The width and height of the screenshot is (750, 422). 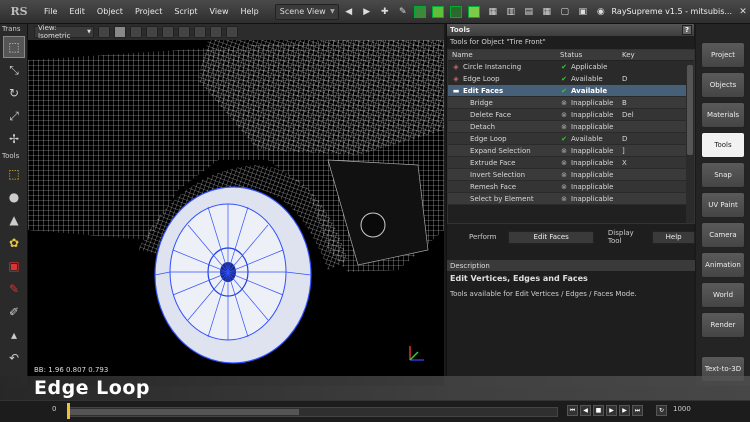 What do you see at coordinates (14, 116) in the screenshot?
I see `move-tool-icon: ⤢` at bounding box center [14, 116].